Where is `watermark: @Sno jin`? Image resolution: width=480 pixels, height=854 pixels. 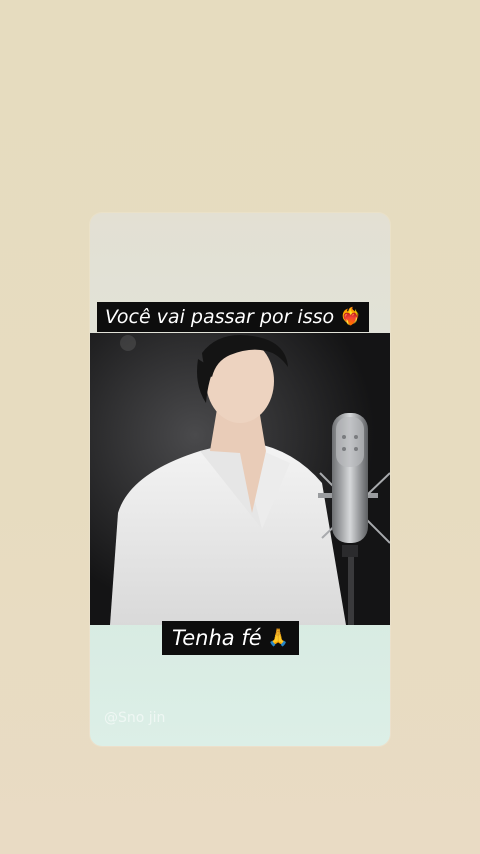 watermark: @Sno jin is located at coordinates (135, 718).